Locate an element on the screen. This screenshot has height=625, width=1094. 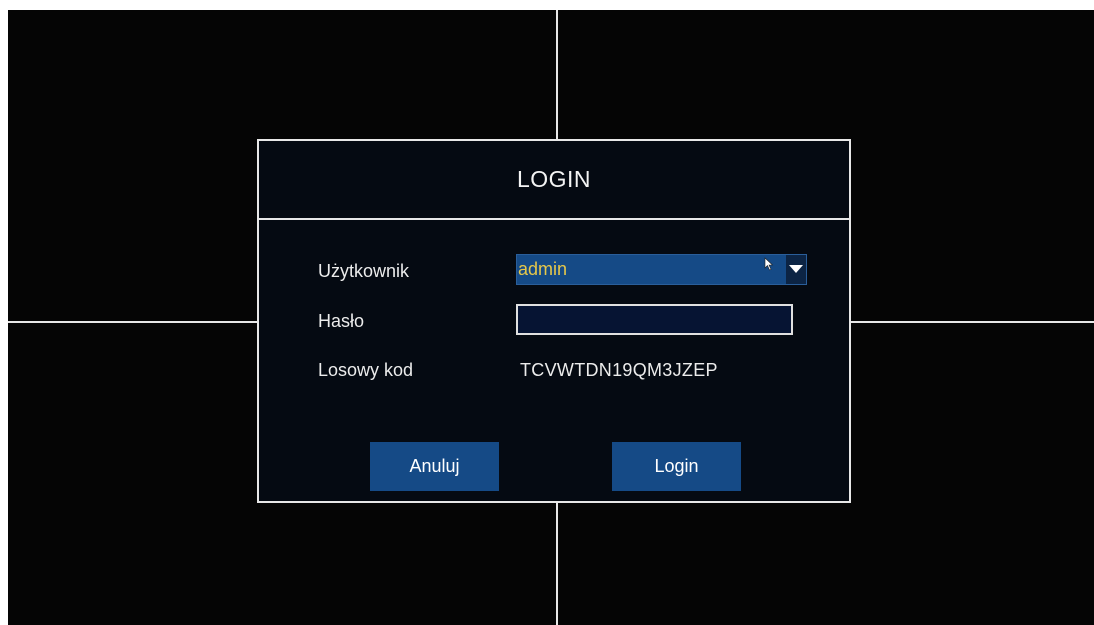
password-input is located at coordinates (654, 319).